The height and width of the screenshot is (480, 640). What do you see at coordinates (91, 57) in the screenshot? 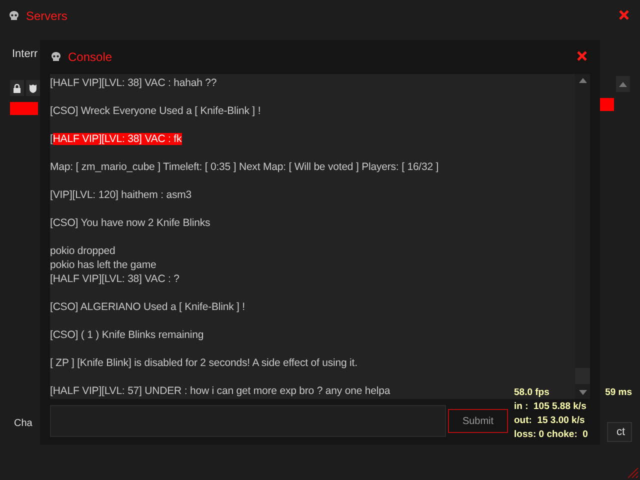
I see `console-title: Console` at bounding box center [91, 57].